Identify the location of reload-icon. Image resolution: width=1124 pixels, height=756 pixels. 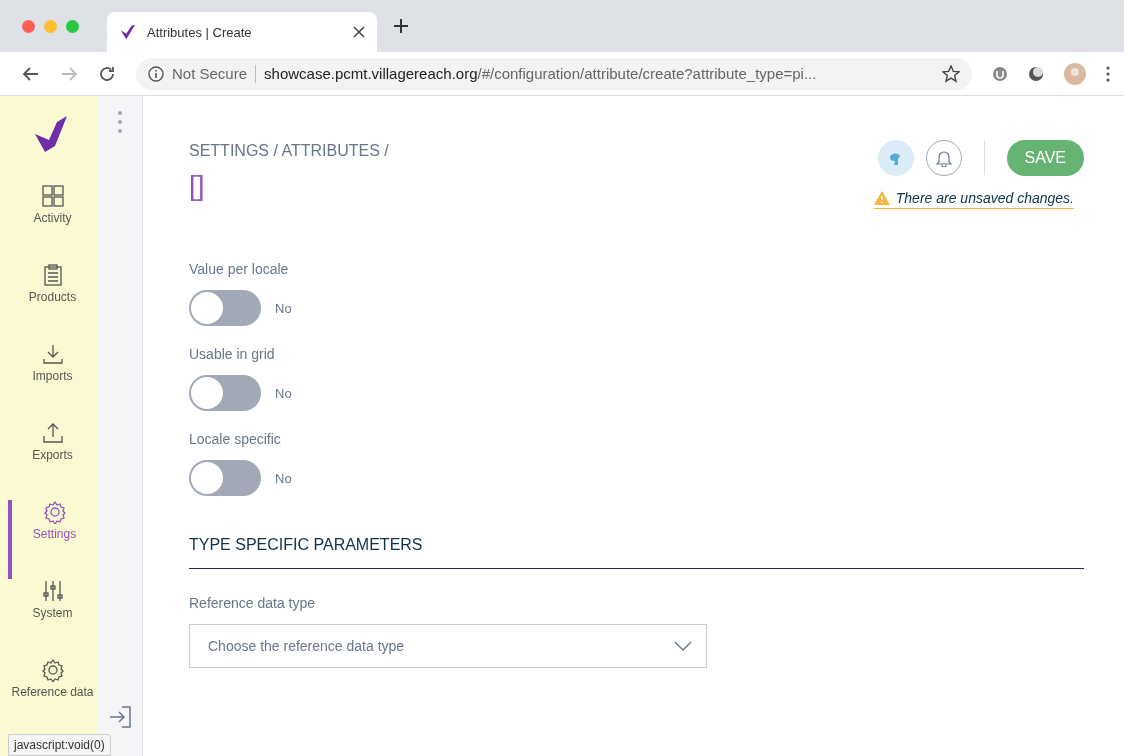
(107, 73).